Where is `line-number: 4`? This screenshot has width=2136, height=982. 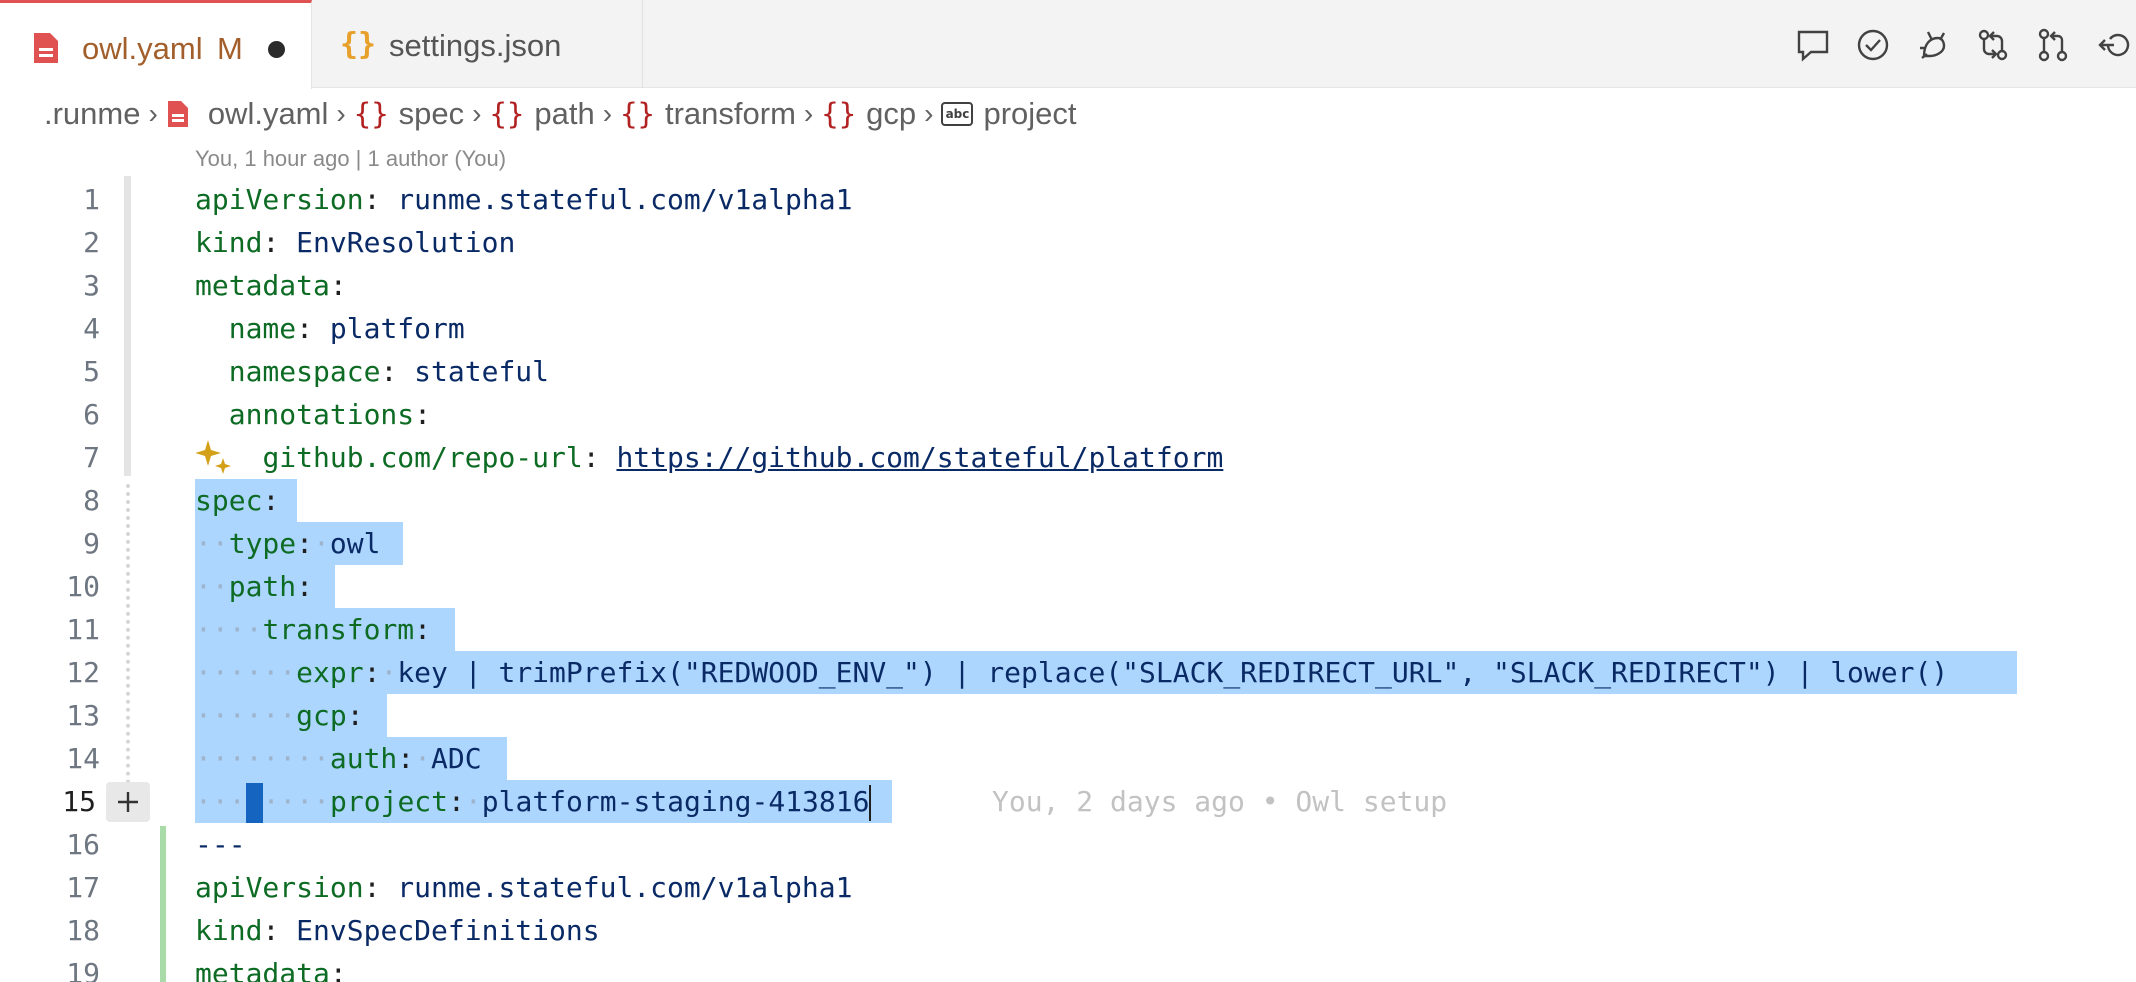 line-number: 4 is located at coordinates (91, 328).